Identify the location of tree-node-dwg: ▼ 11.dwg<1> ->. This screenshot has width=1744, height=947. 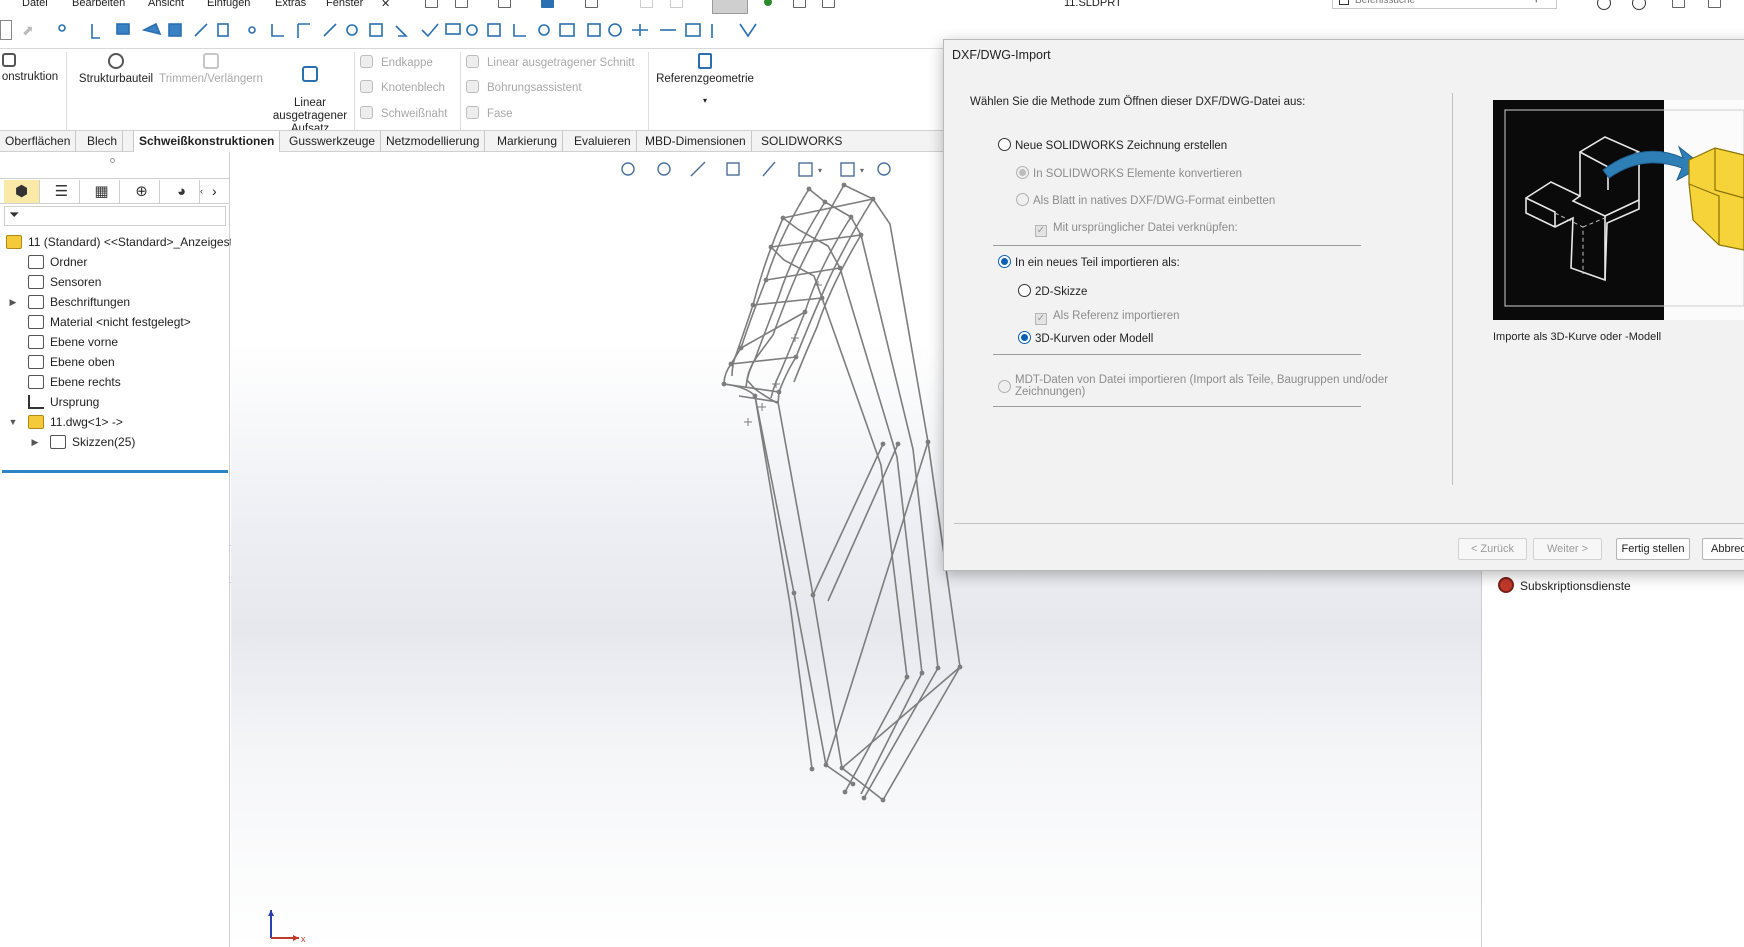
(66, 422).